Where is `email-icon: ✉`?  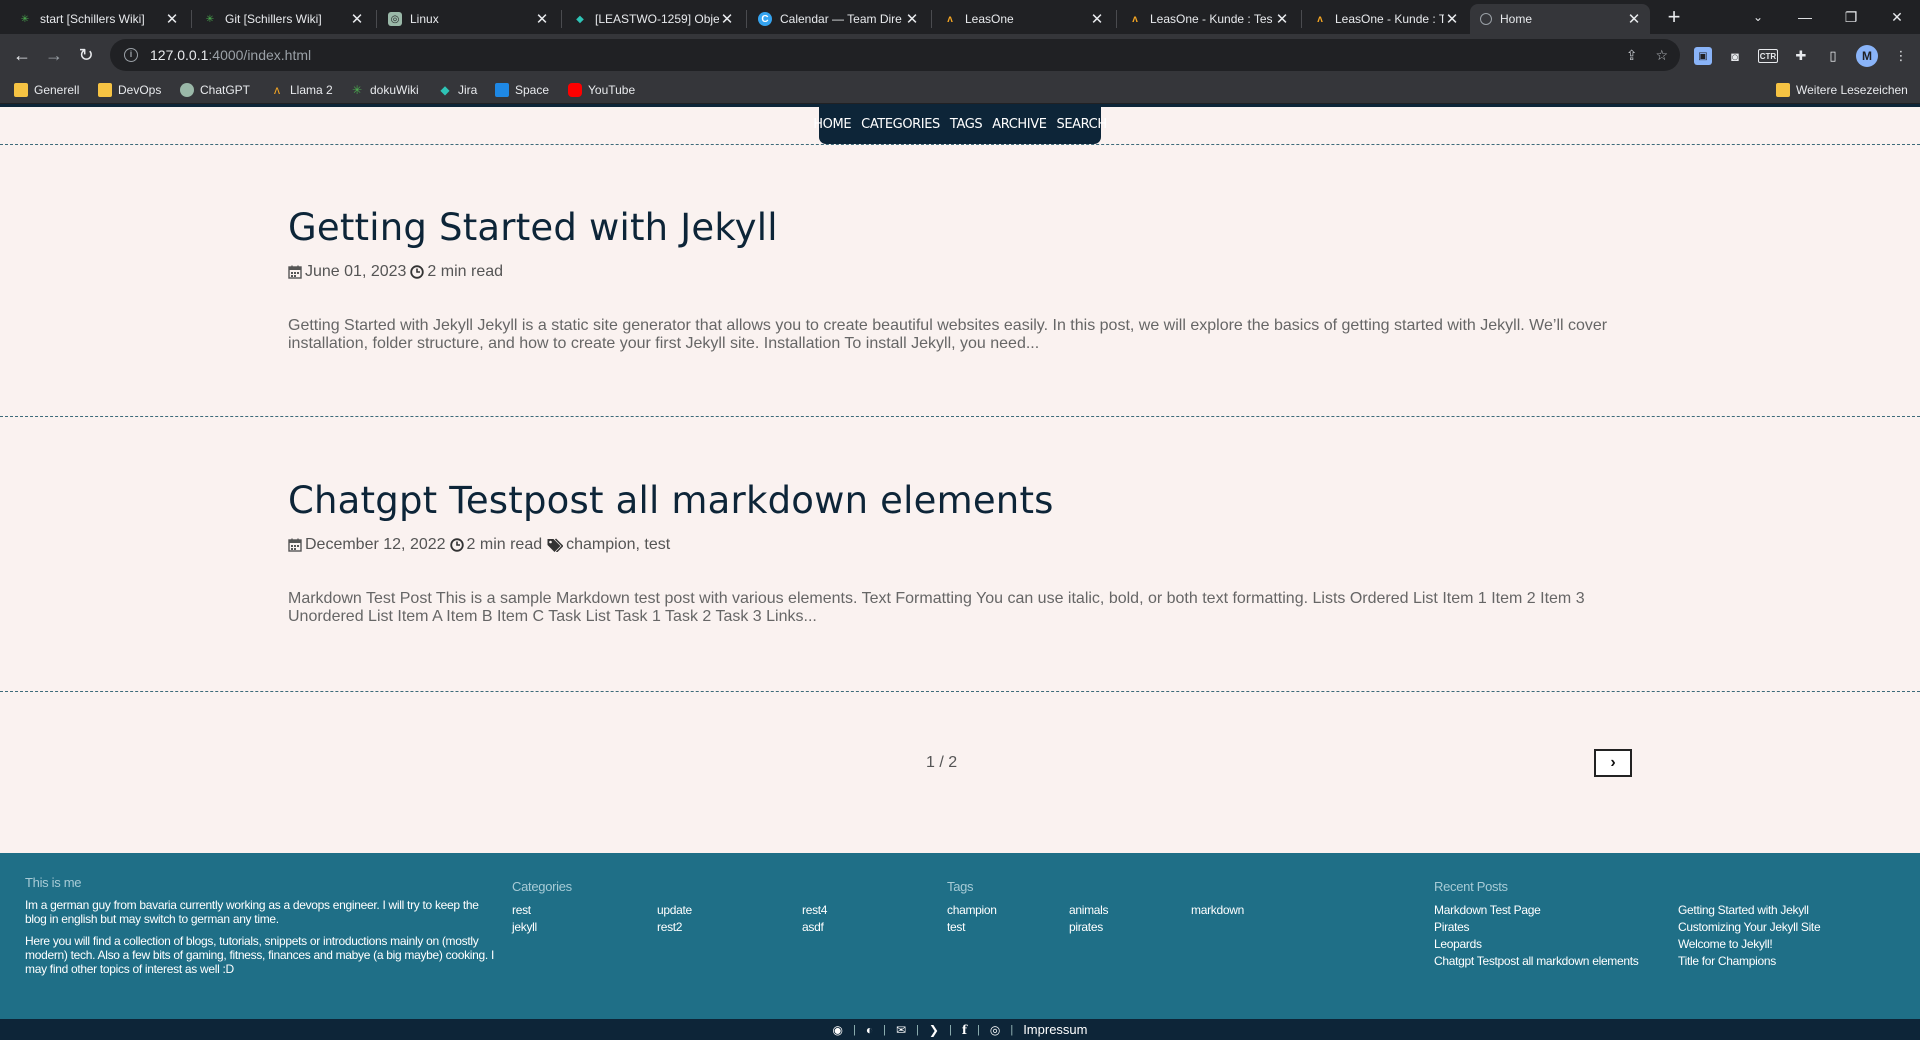 email-icon: ✉ is located at coordinates (901, 1030).